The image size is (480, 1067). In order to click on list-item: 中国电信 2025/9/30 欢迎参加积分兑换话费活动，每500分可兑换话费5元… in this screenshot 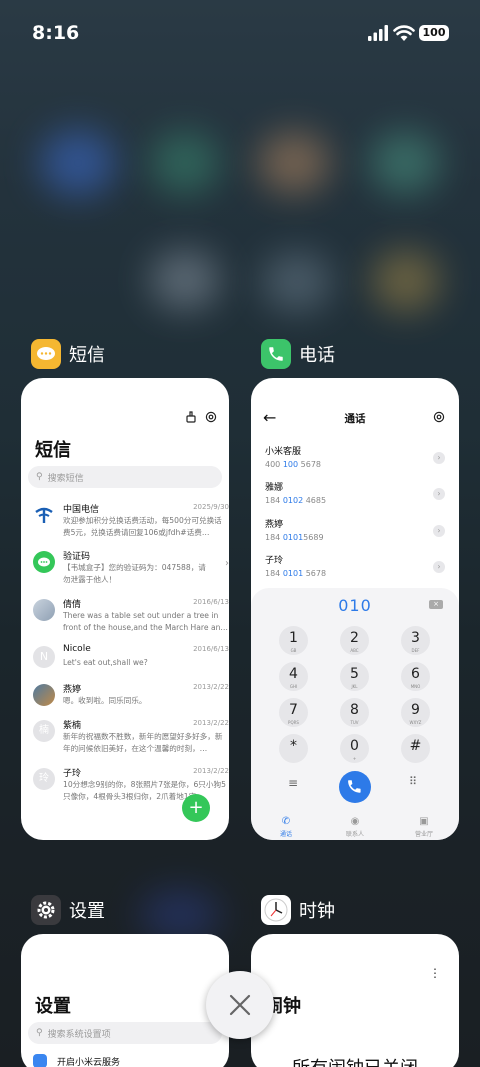, I will do `click(131, 522)`.